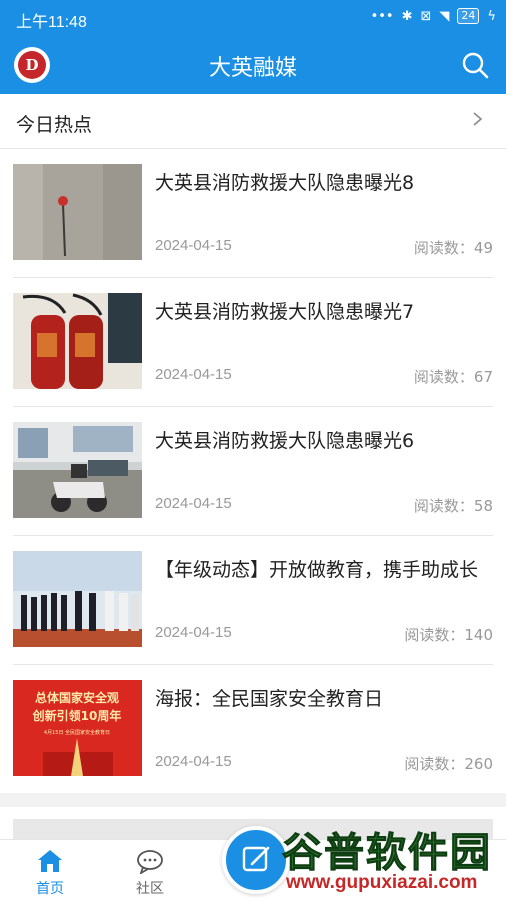  What do you see at coordinates (77, 697) in the screenshot?
I see `poster-line-1: 总体国家安全观` at bounding box center [77, 697].